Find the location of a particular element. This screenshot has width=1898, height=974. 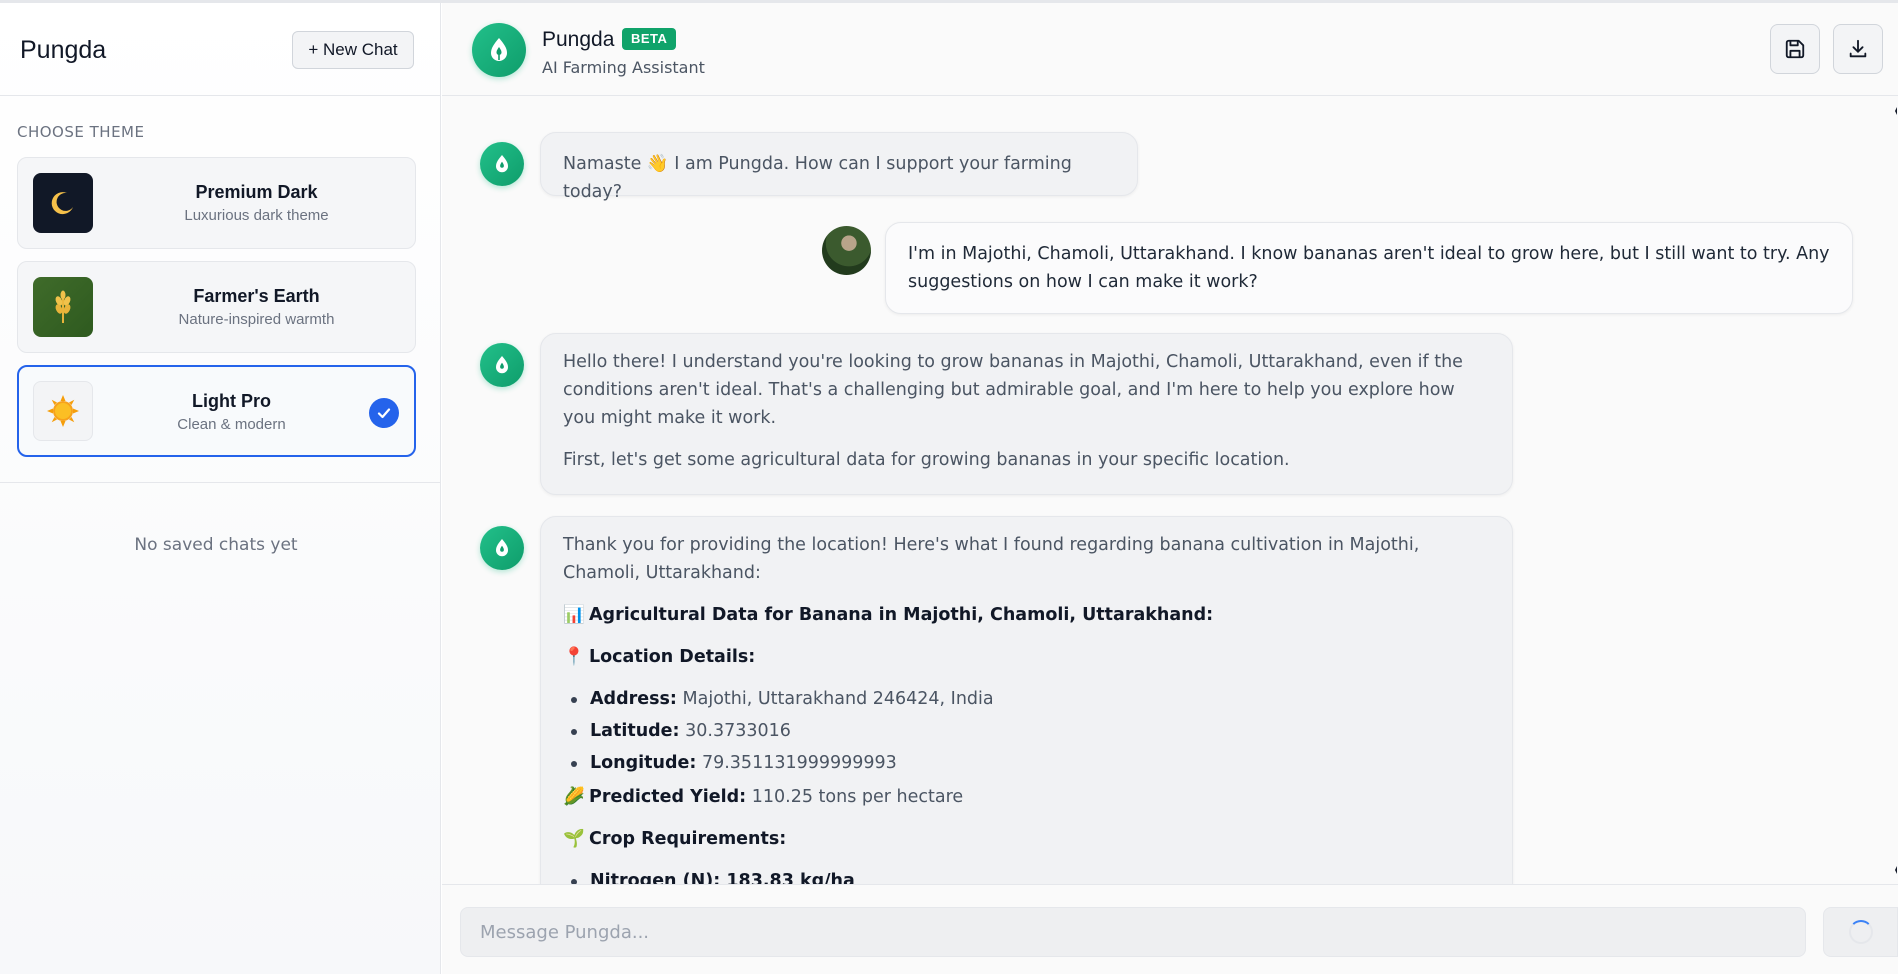

theme-name: Light Pro is located at coordinates (231, 401).